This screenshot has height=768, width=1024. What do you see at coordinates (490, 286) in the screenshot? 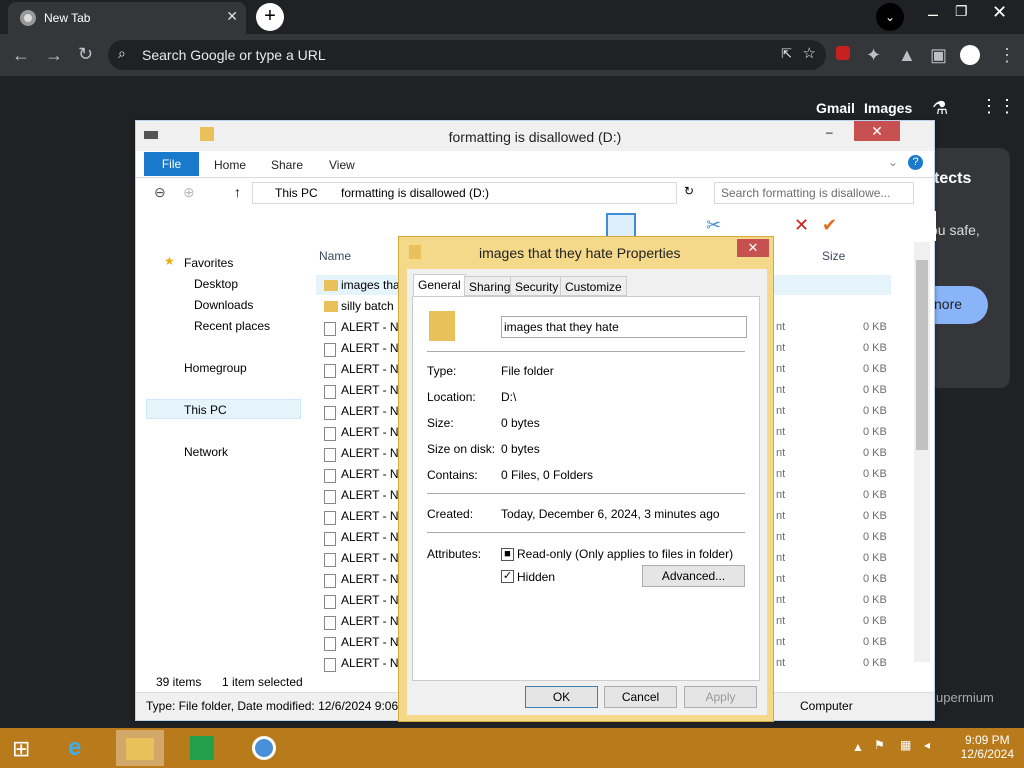
I see `tab-sharing: Sharing` at bounding box center [490, 286].